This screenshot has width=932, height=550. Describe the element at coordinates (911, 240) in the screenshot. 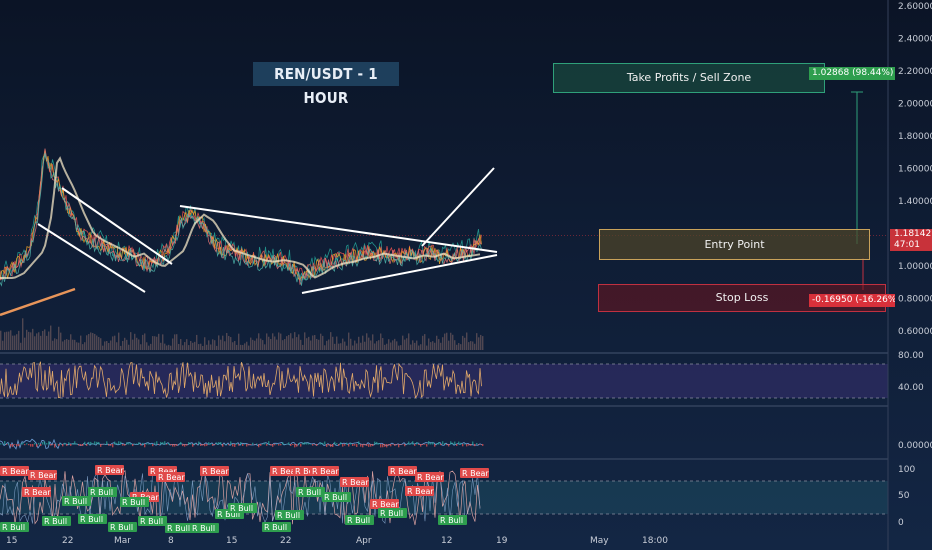

I see `current-price-tag: 1.18142 47:01` at that location.